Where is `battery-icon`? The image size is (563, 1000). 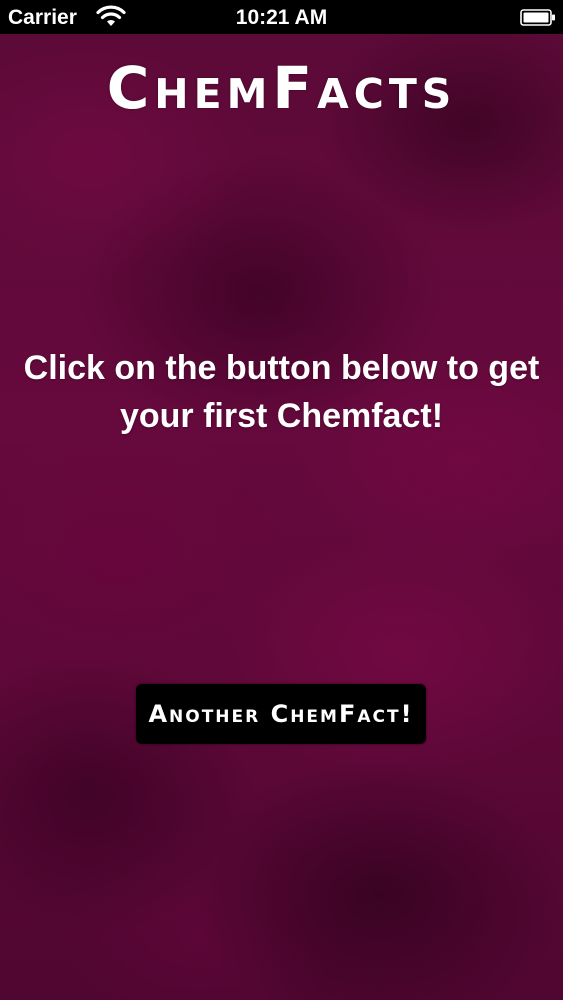 battery-icon is located at coordinates (537, 17).